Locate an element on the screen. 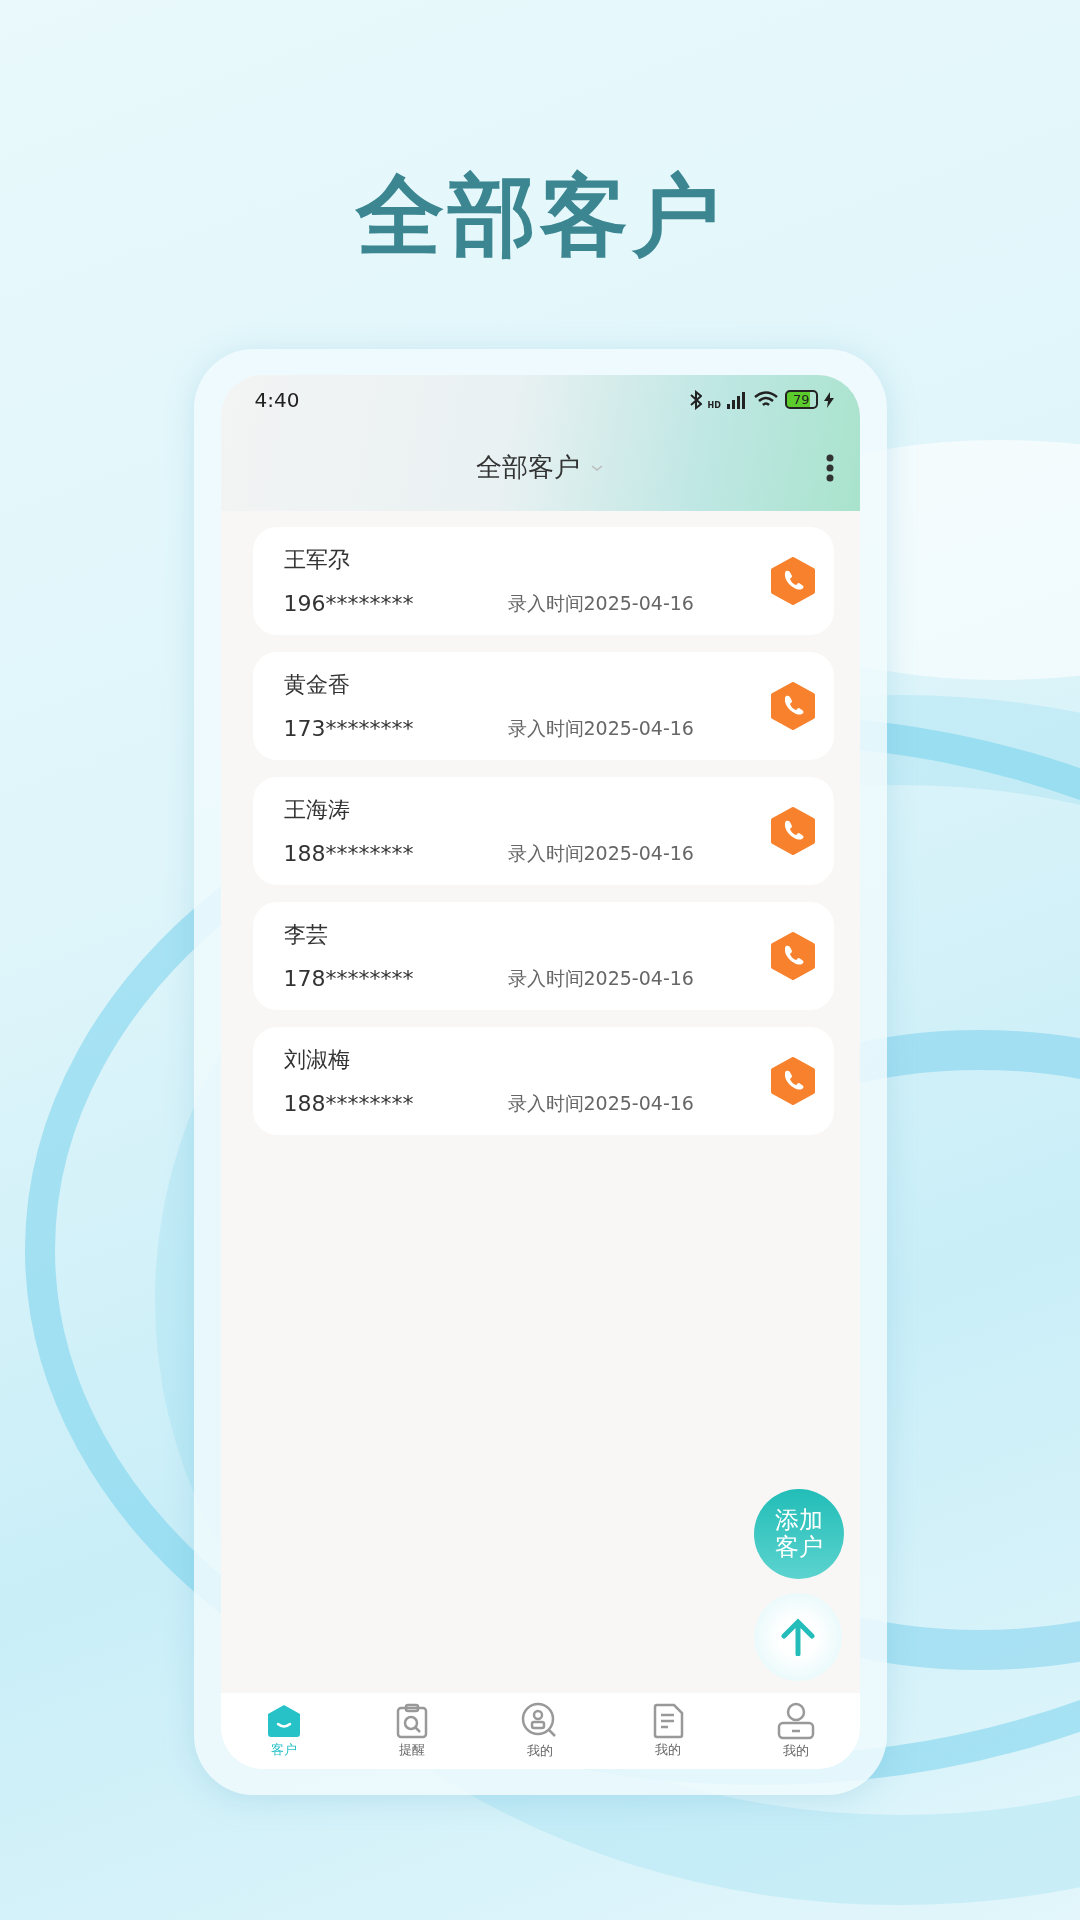 Image resolution: width=1080 pixels, height=1920 pixels. person-icon is located at coordinates (795, 1720).